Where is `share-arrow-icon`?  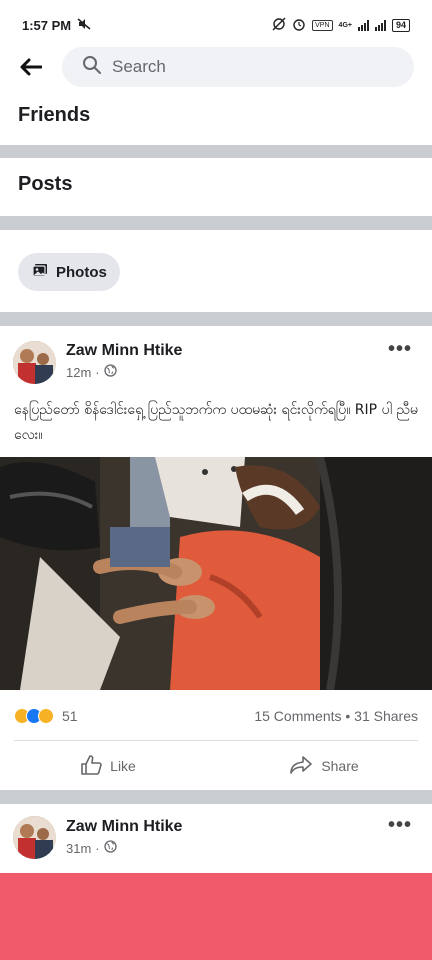
share-arrow-icon is located at coordinates (301, 766).